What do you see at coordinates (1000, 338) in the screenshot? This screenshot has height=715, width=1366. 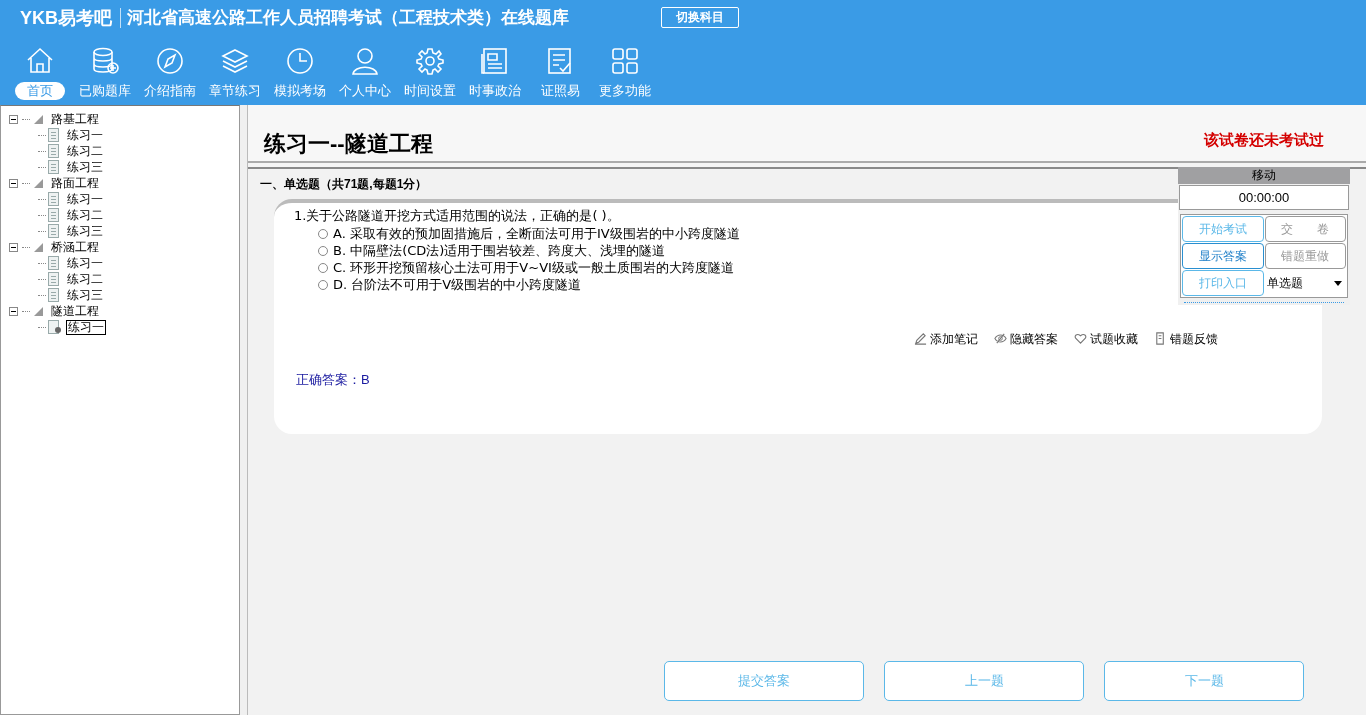 I see `eye-icon` at bounding box center [1000, 338].